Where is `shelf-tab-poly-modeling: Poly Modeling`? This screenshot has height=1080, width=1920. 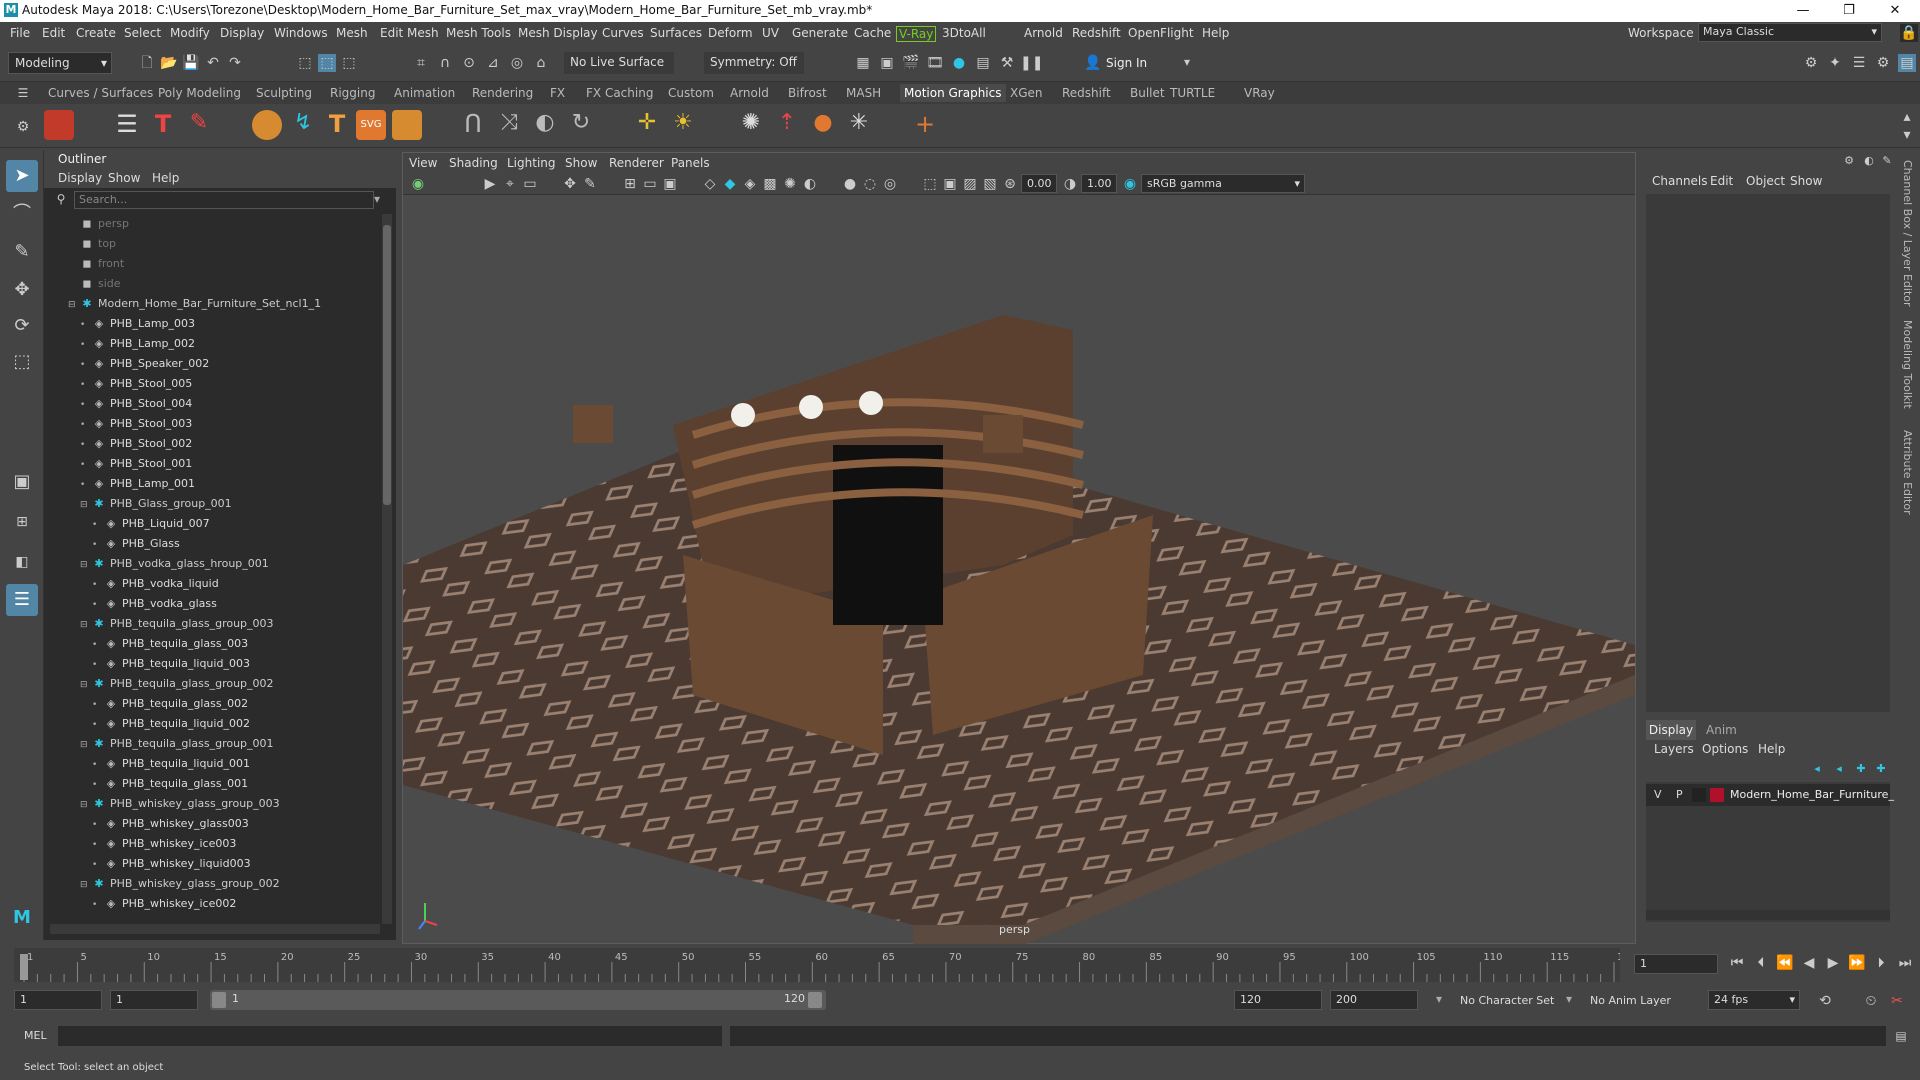 shelf-tab-poly-modeling: Poly Modeling is located at coordinates (199, 93).